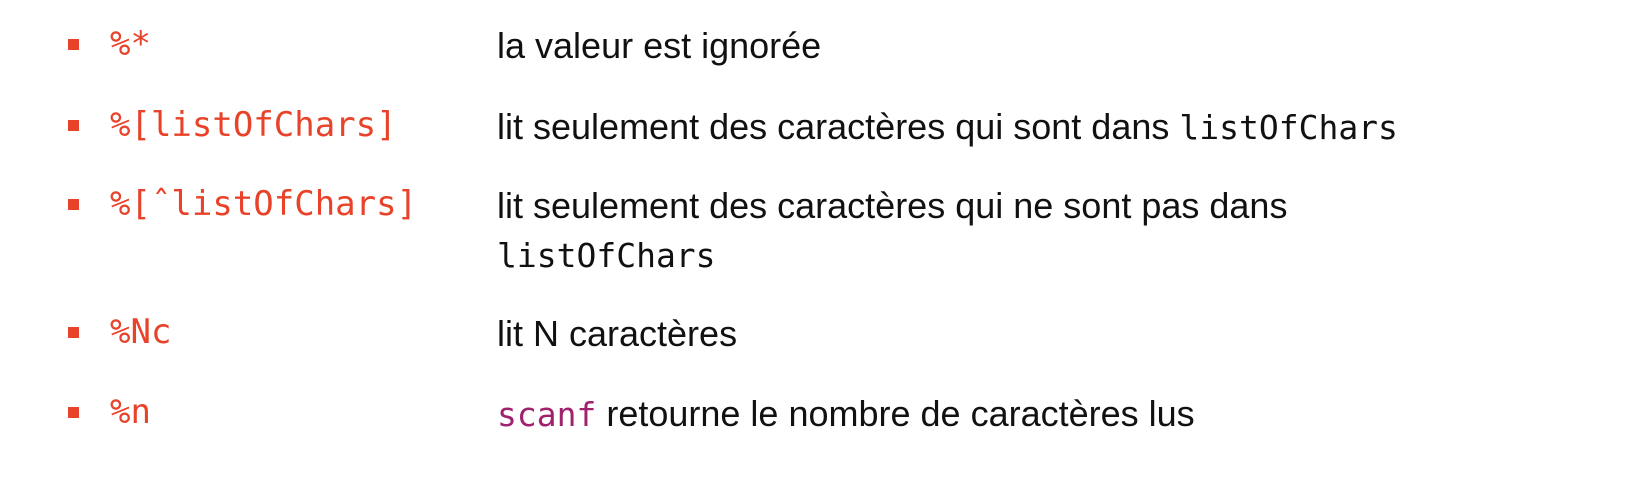 The image size is (1625, 487). I want to click on format-description-line-2: listOfChars, so click(606, 255).